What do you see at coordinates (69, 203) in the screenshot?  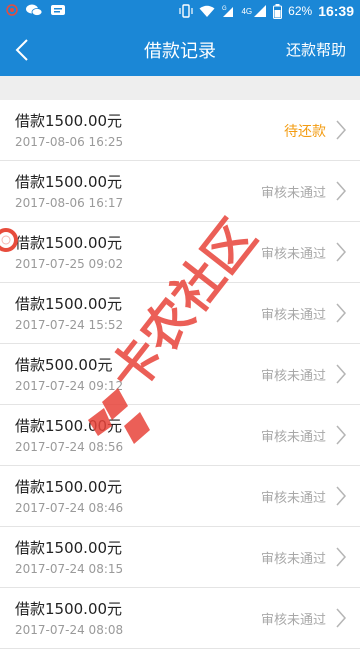 I see `loan-time: 2017-08-06 16:17` at bounding box center [69, 203].